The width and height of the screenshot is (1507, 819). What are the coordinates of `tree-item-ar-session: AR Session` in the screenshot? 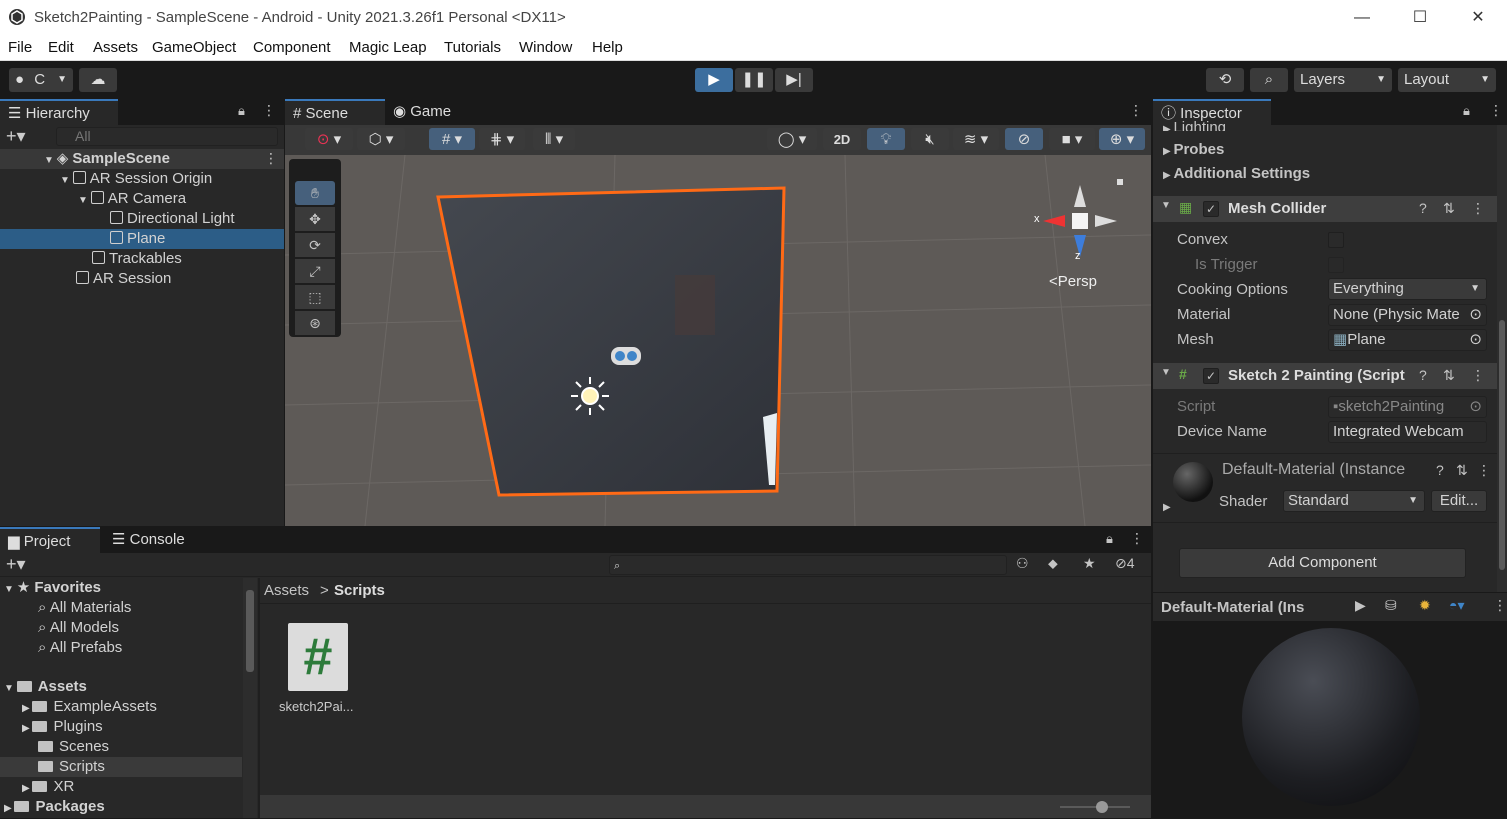 It's located at (123, 279).